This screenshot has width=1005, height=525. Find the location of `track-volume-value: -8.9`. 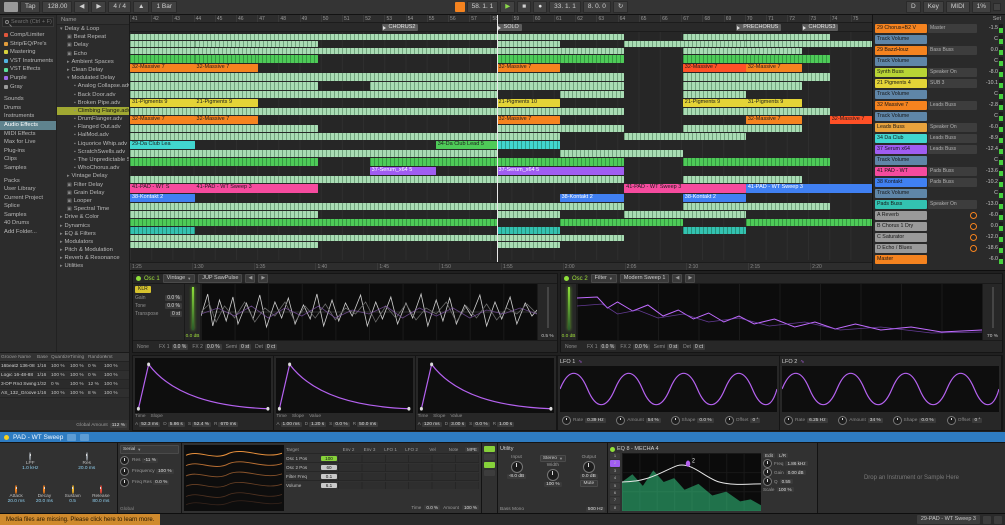

track-volume-value: -8.9 is located at coordinates (988, 138).